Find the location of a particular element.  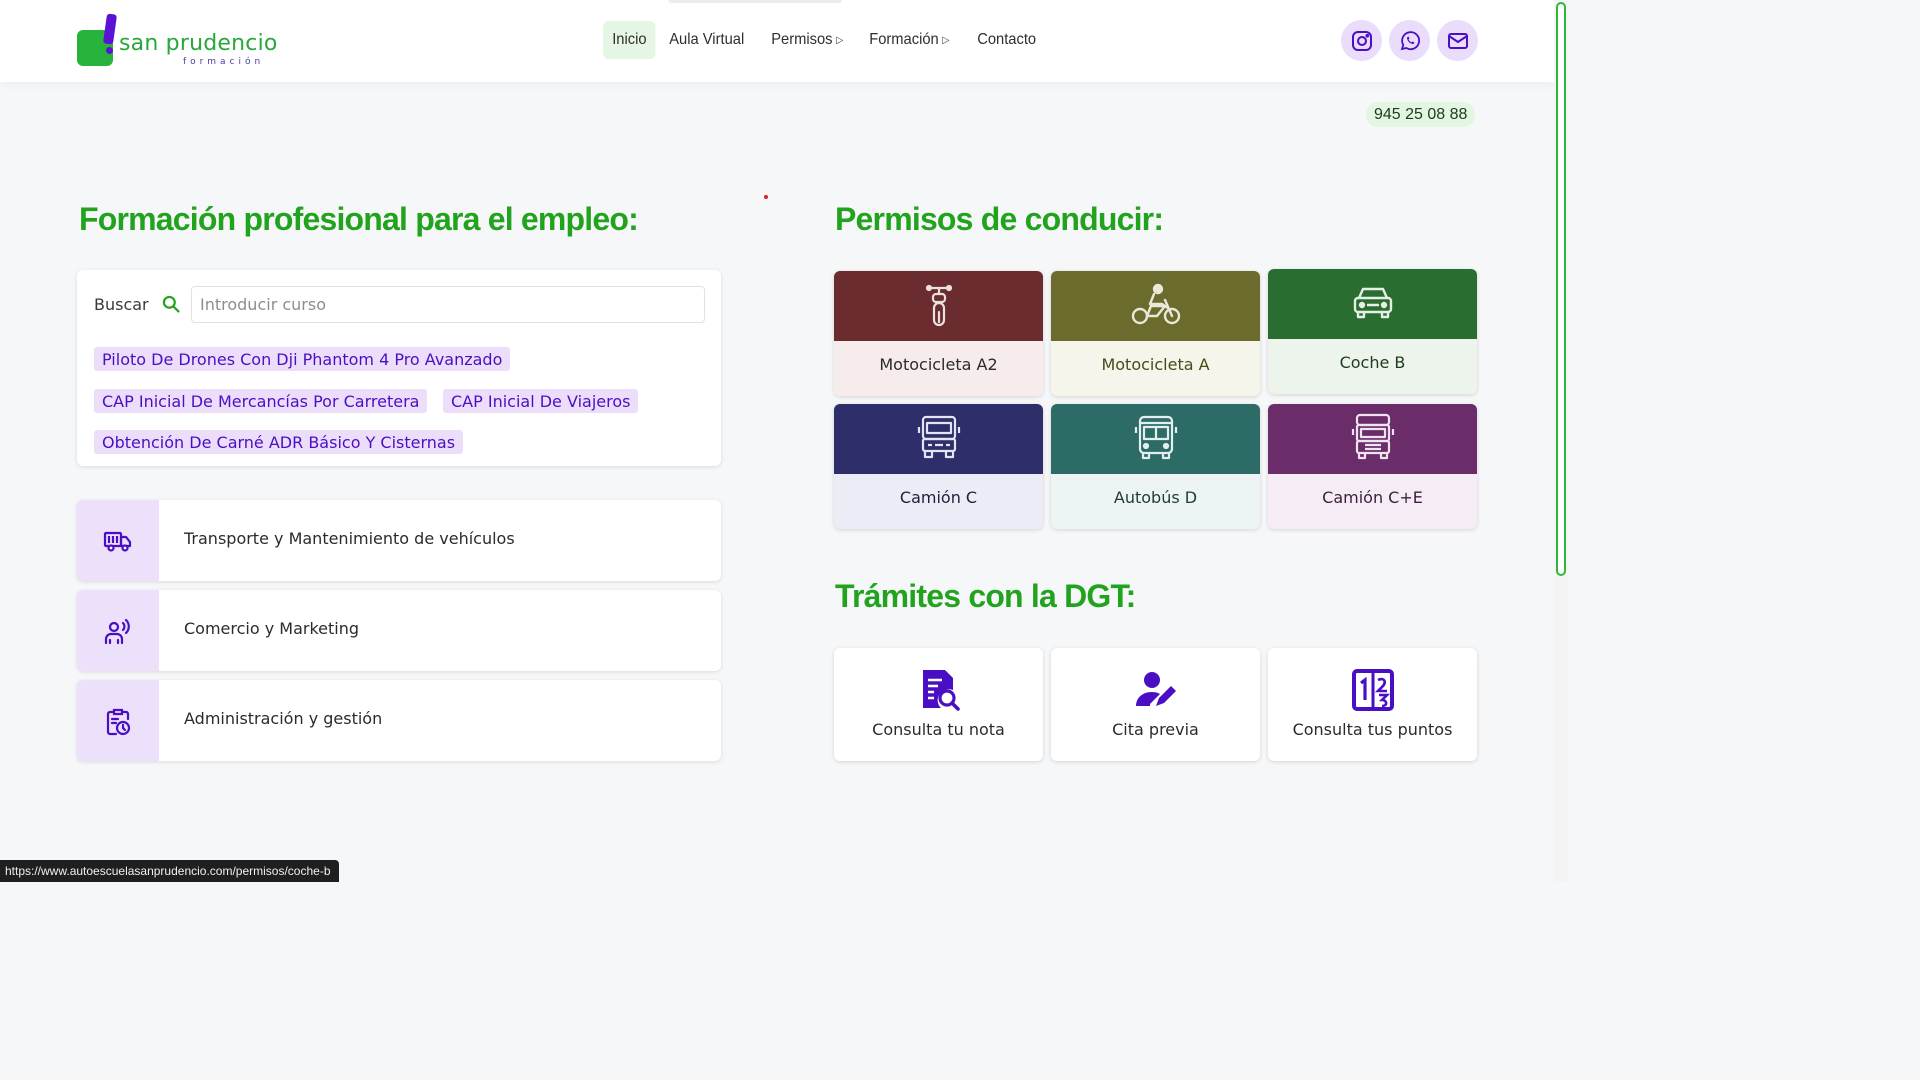

scrollbar-thumb is located at coordinates (1561, 289).